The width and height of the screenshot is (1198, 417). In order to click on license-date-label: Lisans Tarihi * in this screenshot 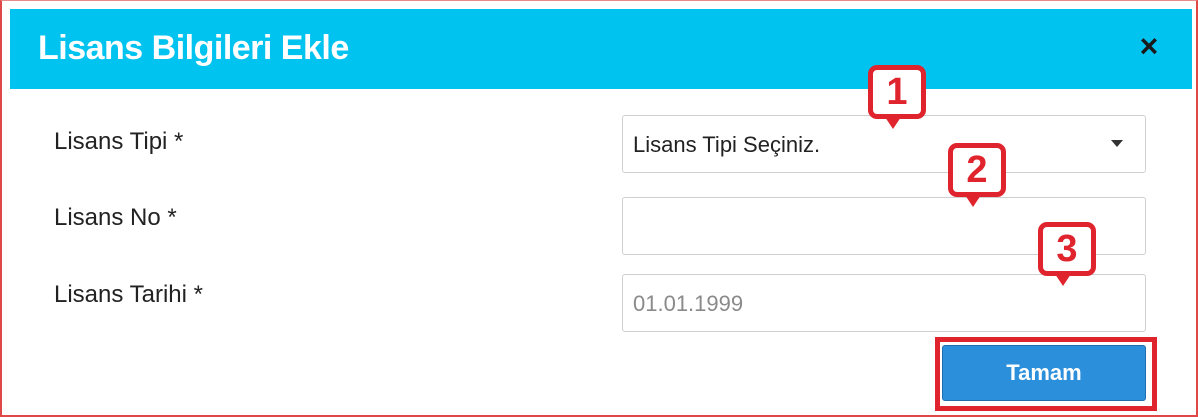, I will do `click(128, 294)`.